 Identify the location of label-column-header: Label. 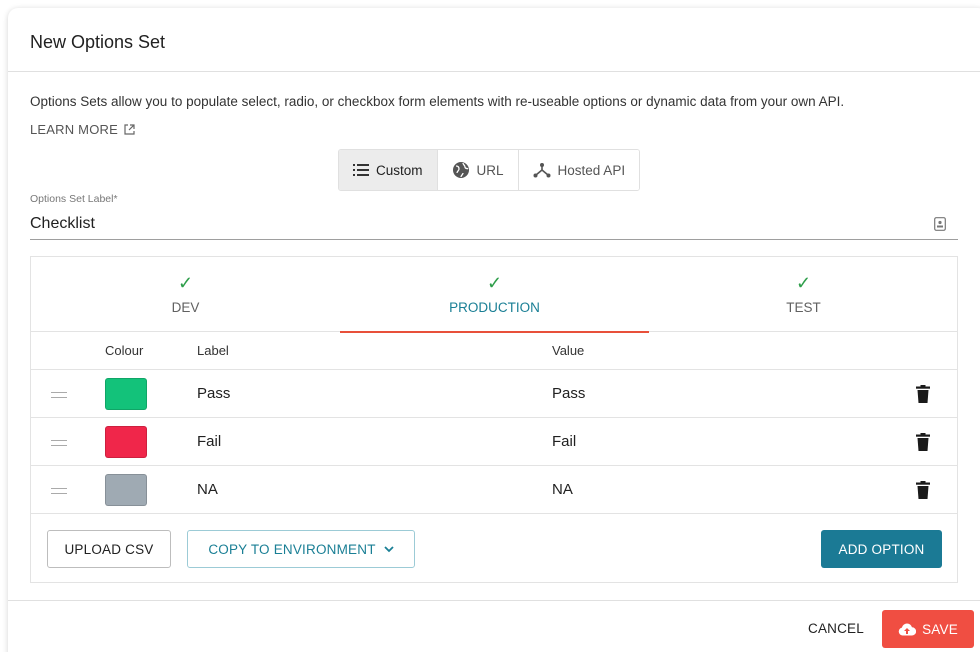
(213, 350).